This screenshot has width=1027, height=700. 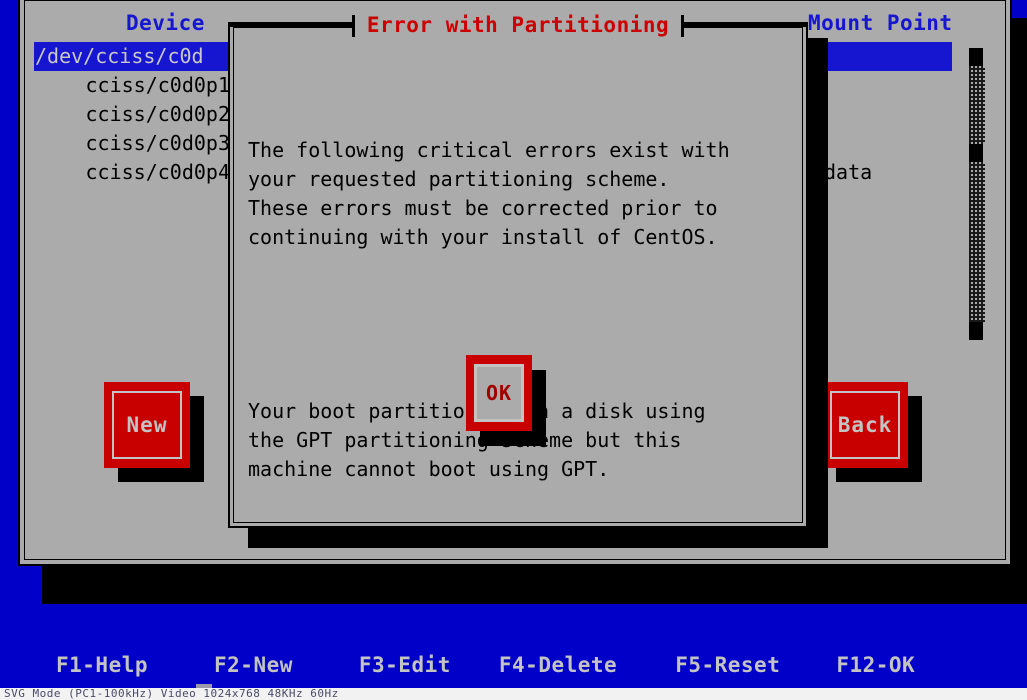 What do you see at coordinates (558, 665) in the screenshot?
I see `fkey-f4-delete: F4-Delete` at bounding box center [558, 665].